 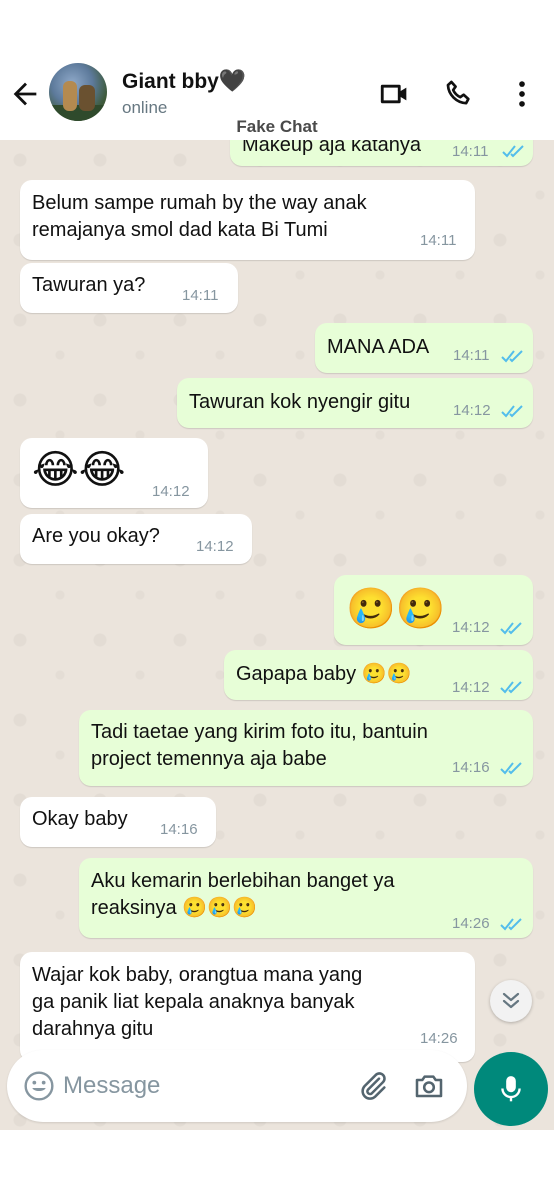 I want to click on microphone-icon, so click(x=511, y=1089).